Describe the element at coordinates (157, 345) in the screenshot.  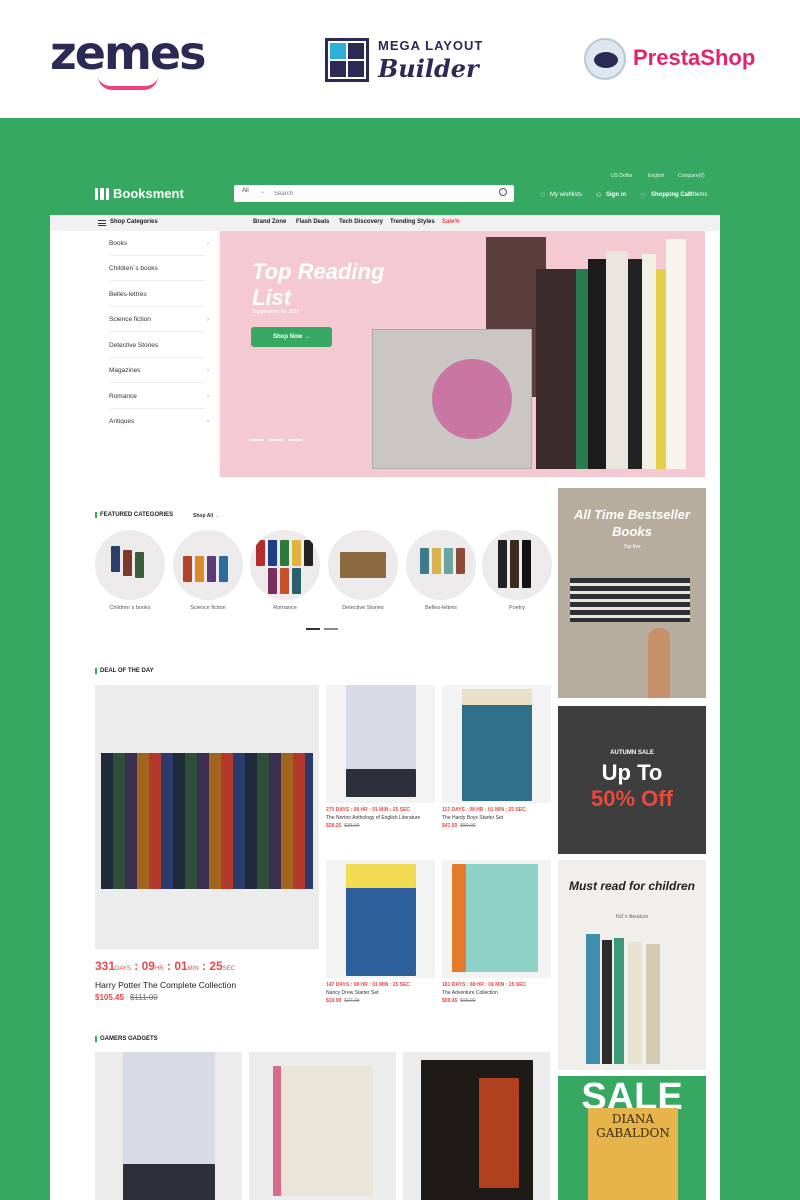
I see `sidebar-item-detective: Detective Stories` at that location.